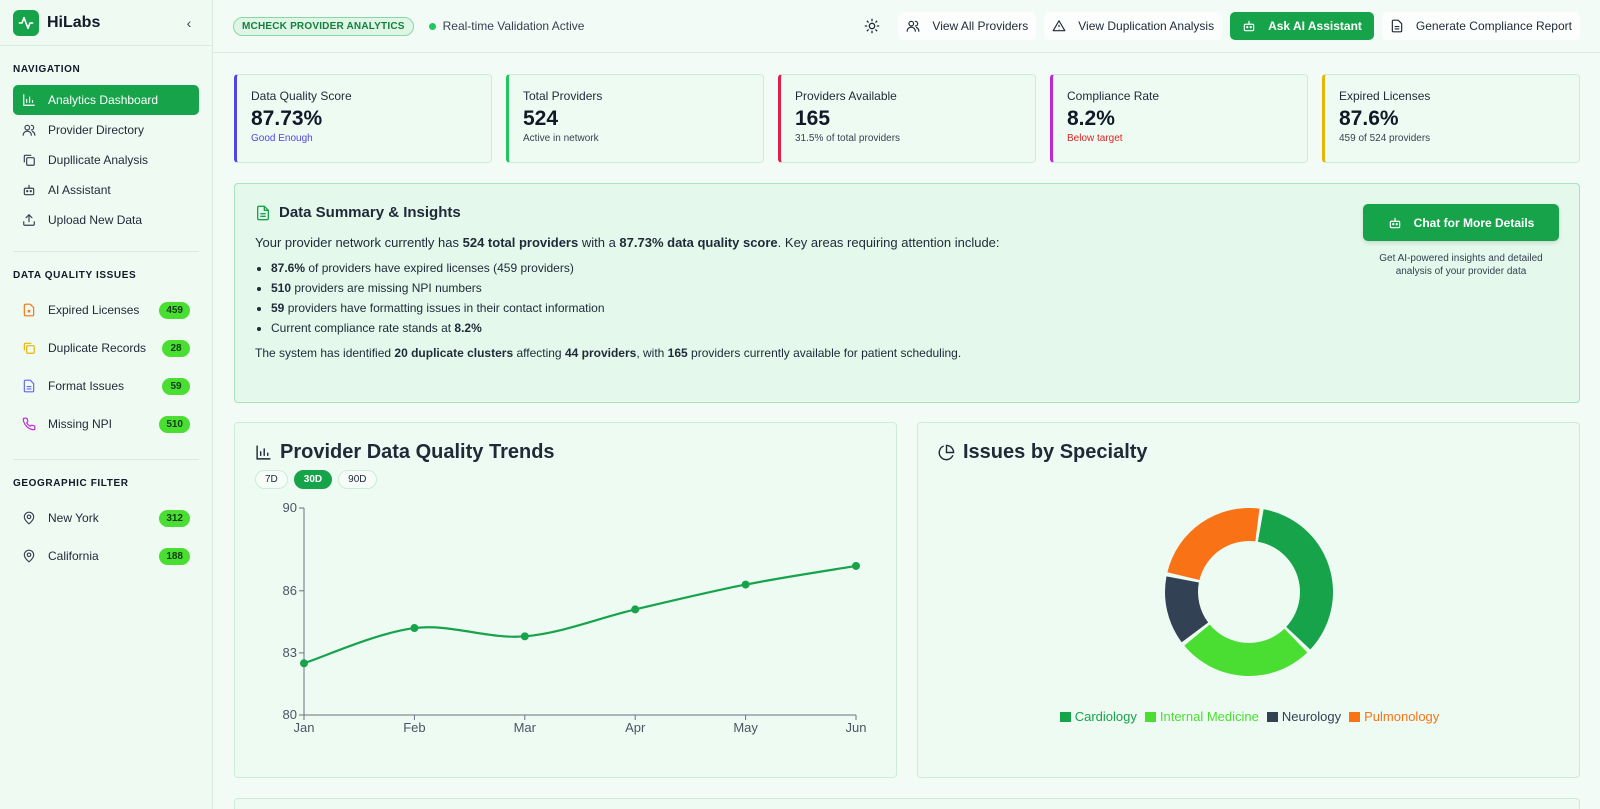 The width and height of the screenshot is (1600, 809). I want to click on ask-ai-assistant-button: Ask AI Assistant, so click(1302, 26).